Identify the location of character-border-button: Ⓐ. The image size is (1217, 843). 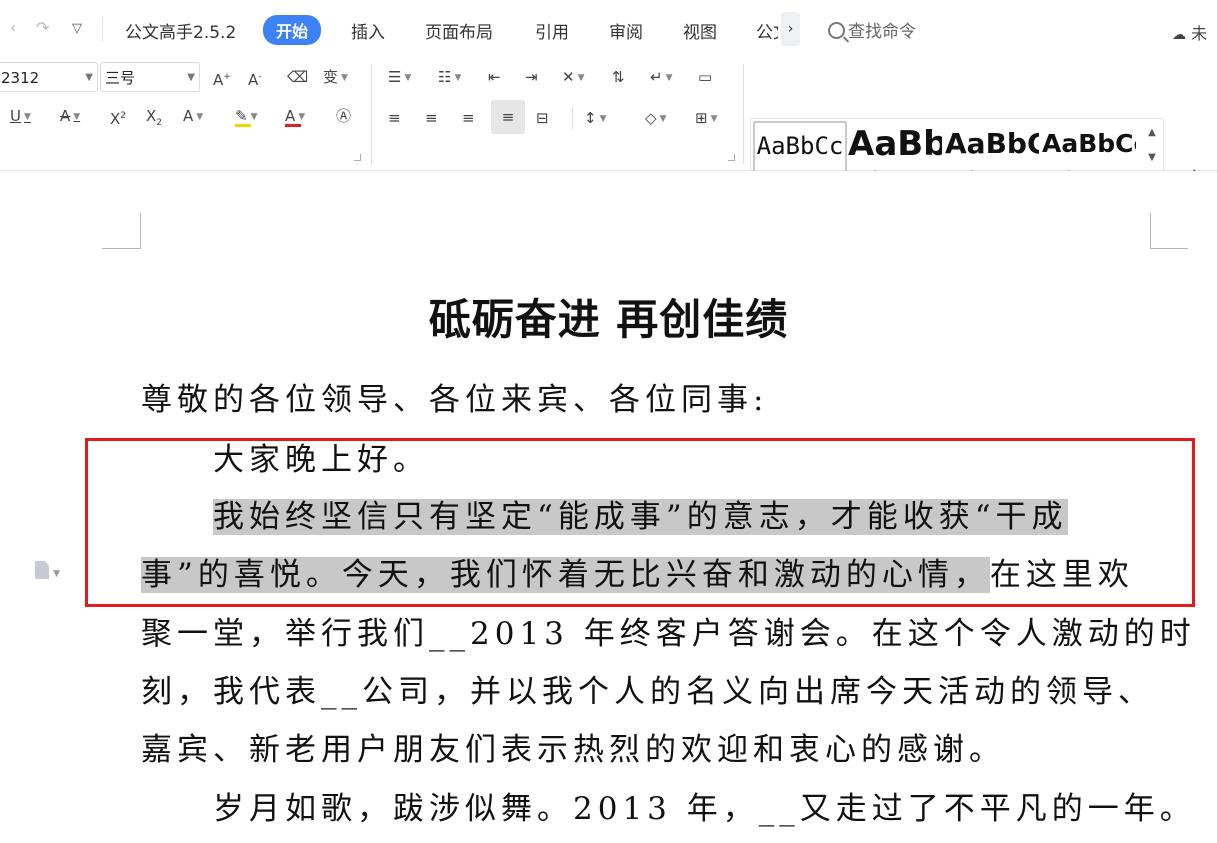
(343, 116).